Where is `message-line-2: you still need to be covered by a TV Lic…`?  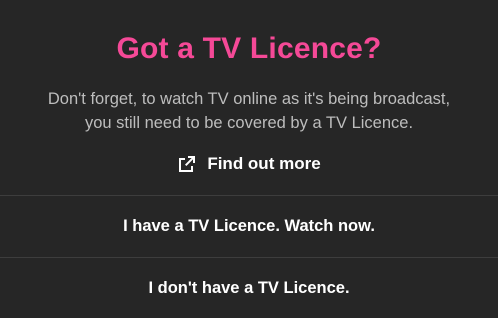 message-line-2: you still need to be covered by a TV Lic… is located at coordinates (249, 123).